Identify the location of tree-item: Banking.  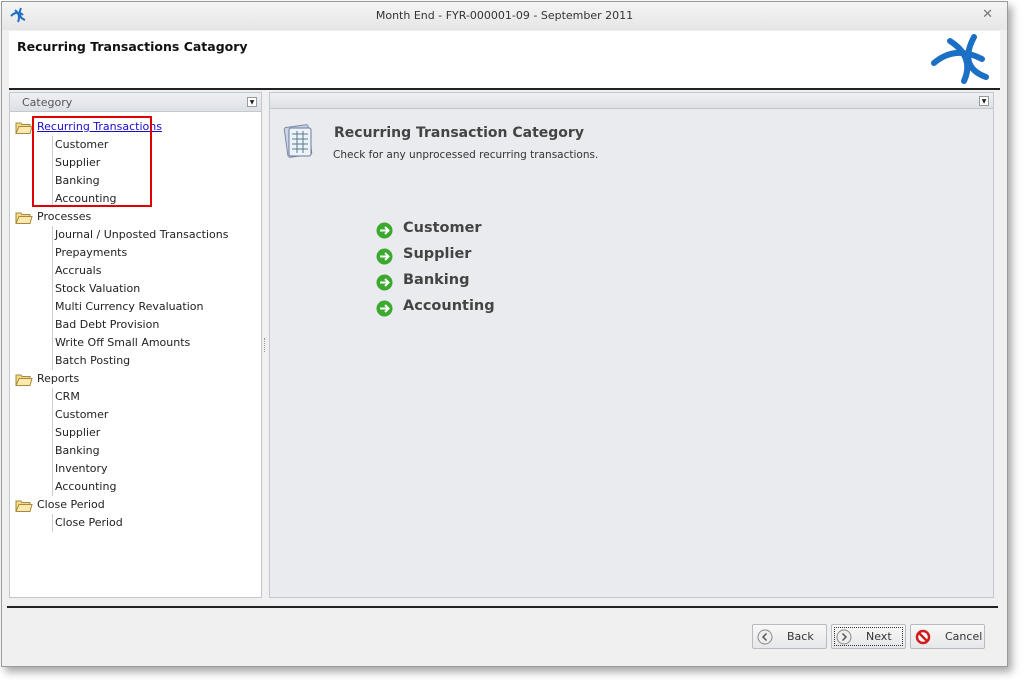
(77, 451).